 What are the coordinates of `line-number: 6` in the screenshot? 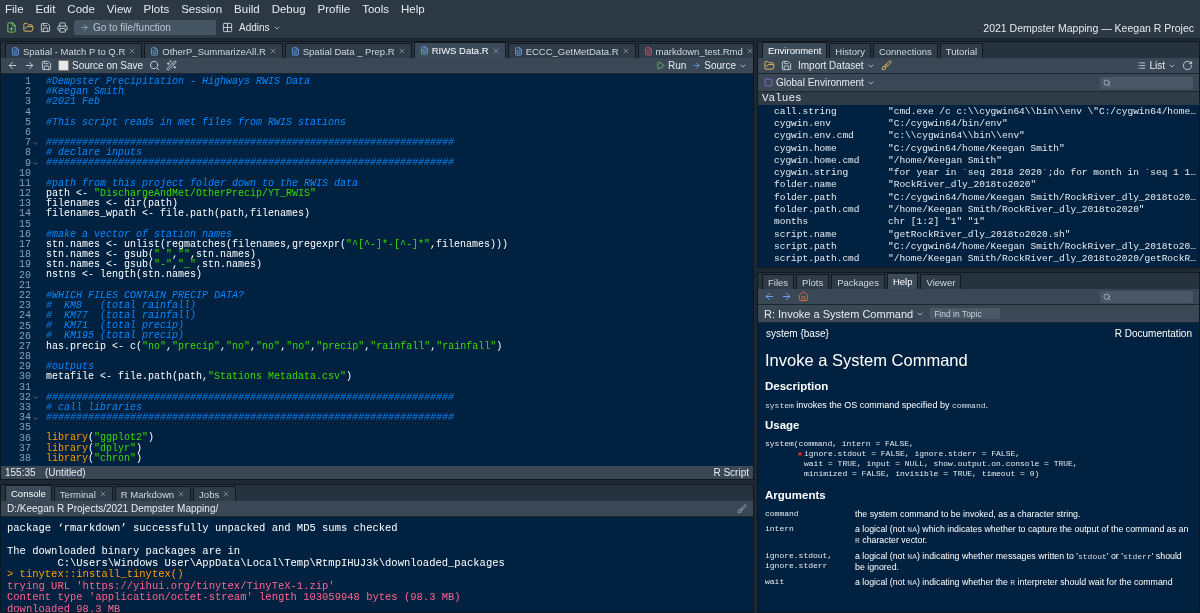 It's located at (27, 132).